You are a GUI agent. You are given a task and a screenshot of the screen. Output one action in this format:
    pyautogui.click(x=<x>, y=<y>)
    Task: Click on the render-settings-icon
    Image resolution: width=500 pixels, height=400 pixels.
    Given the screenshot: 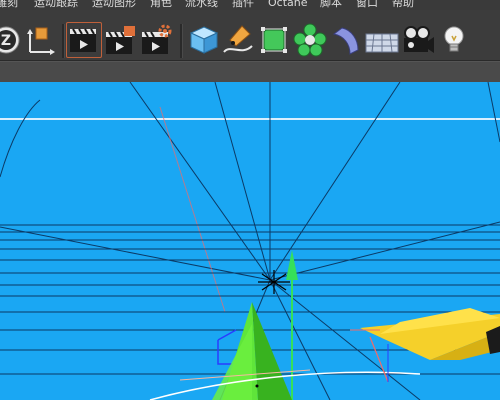 What is the action you would take?
    pyautogui.click(x=157, y=39)
    